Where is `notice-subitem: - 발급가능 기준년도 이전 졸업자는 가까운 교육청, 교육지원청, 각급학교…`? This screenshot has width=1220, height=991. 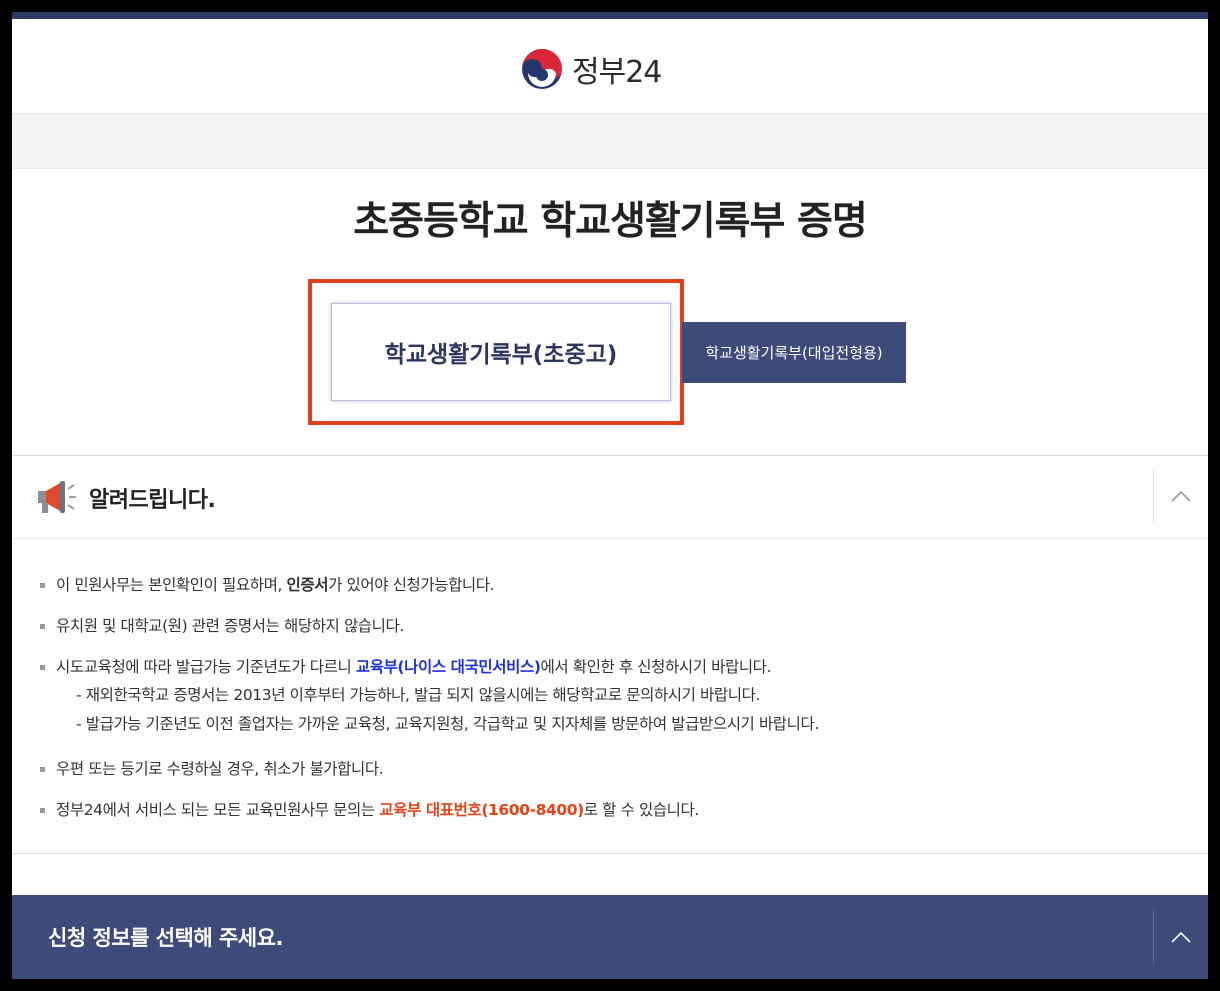 notice-subitem: - 발급가능 기준년도 이전 졸업자는 가까운 교육청, 교육지원청, 각급학교… is located at coordinates (447, 724).